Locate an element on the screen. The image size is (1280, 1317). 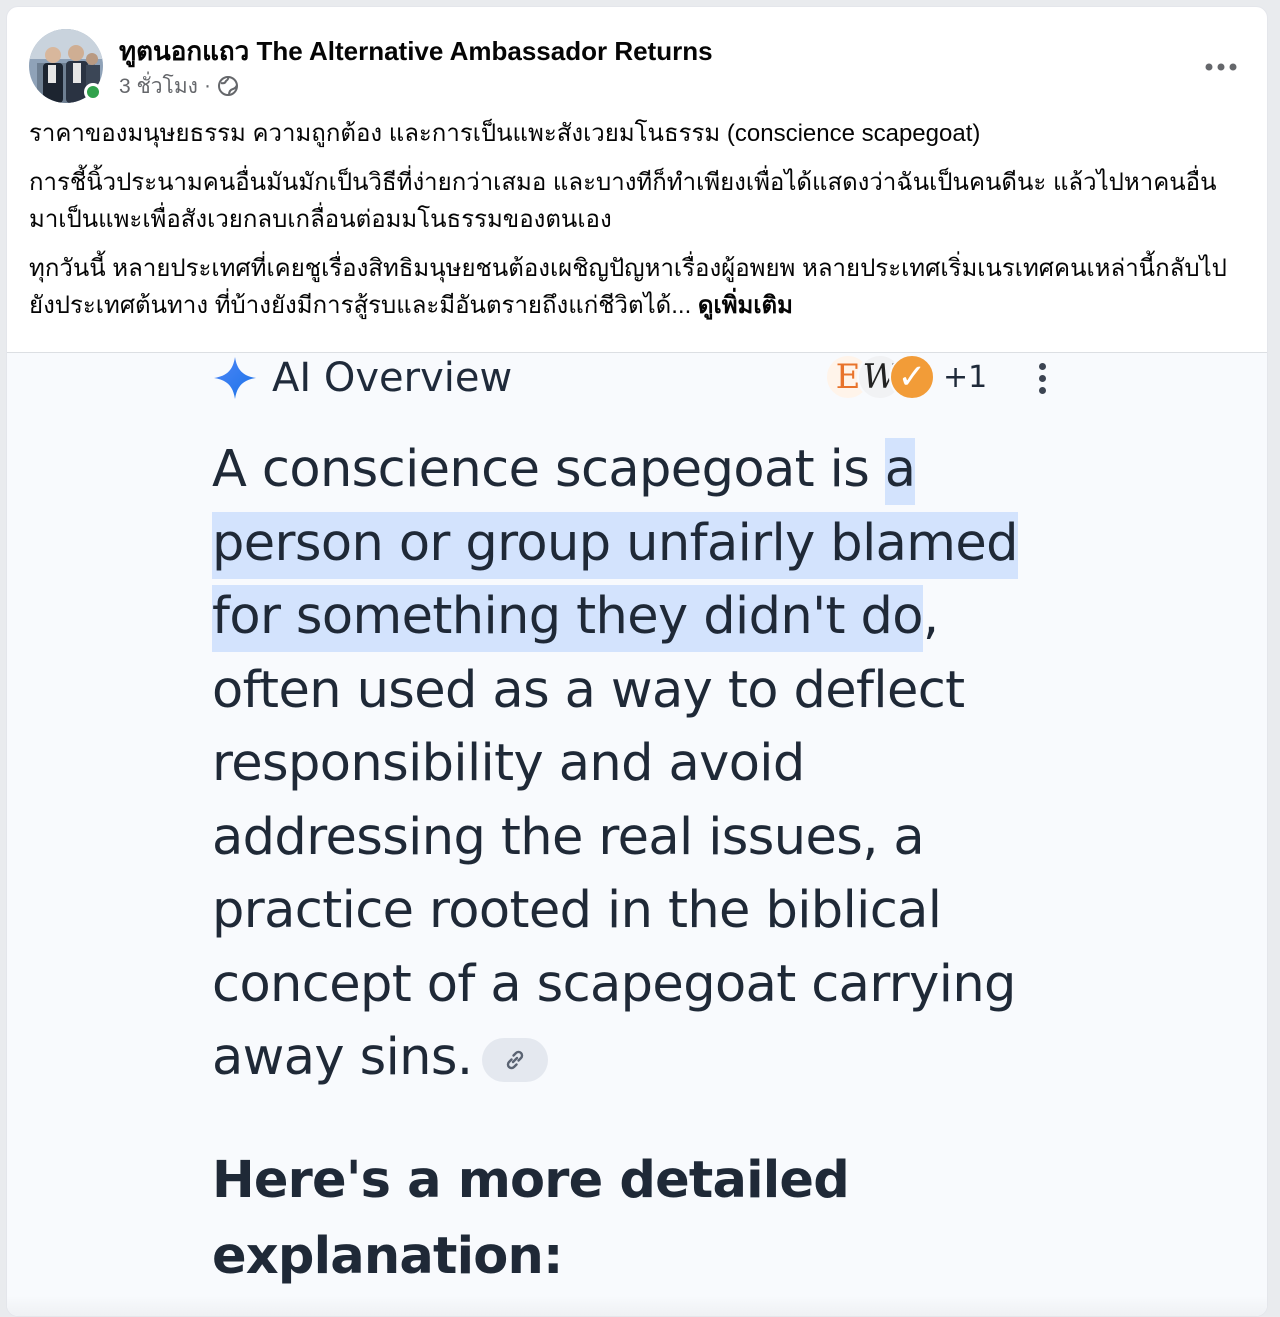
post-timestamp: 3 ชั่วโมง is located at coordinates (158, 86).